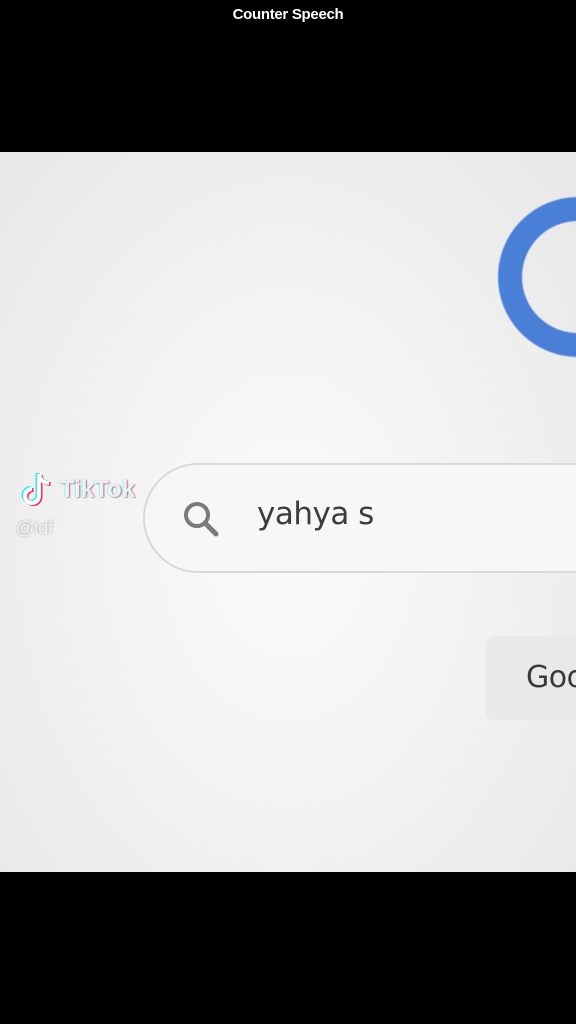 This screenshot has width=576, height=1024. I want to click on caption-text: Counter Speech, so click(288, 14).